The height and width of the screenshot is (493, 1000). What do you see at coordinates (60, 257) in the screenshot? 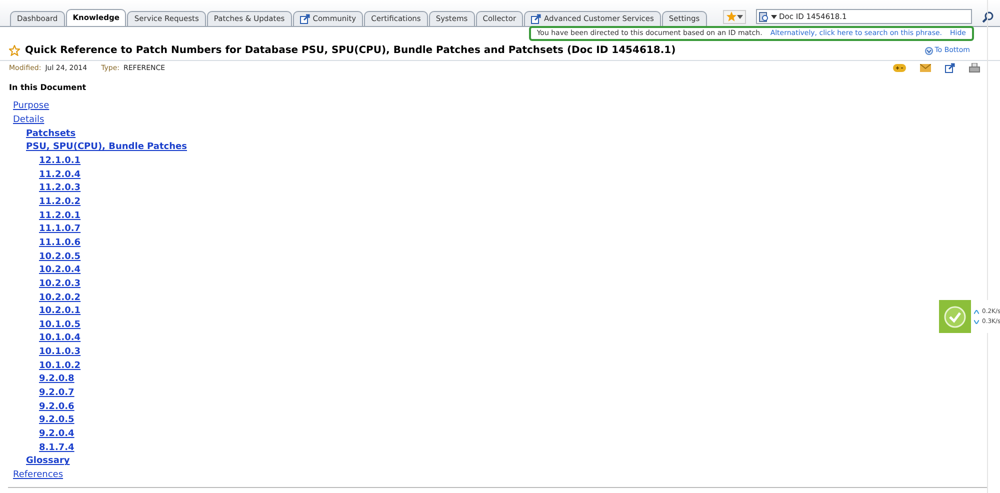
I see `toc-link: 10.2.0.5` at bounding box center [60, 257].